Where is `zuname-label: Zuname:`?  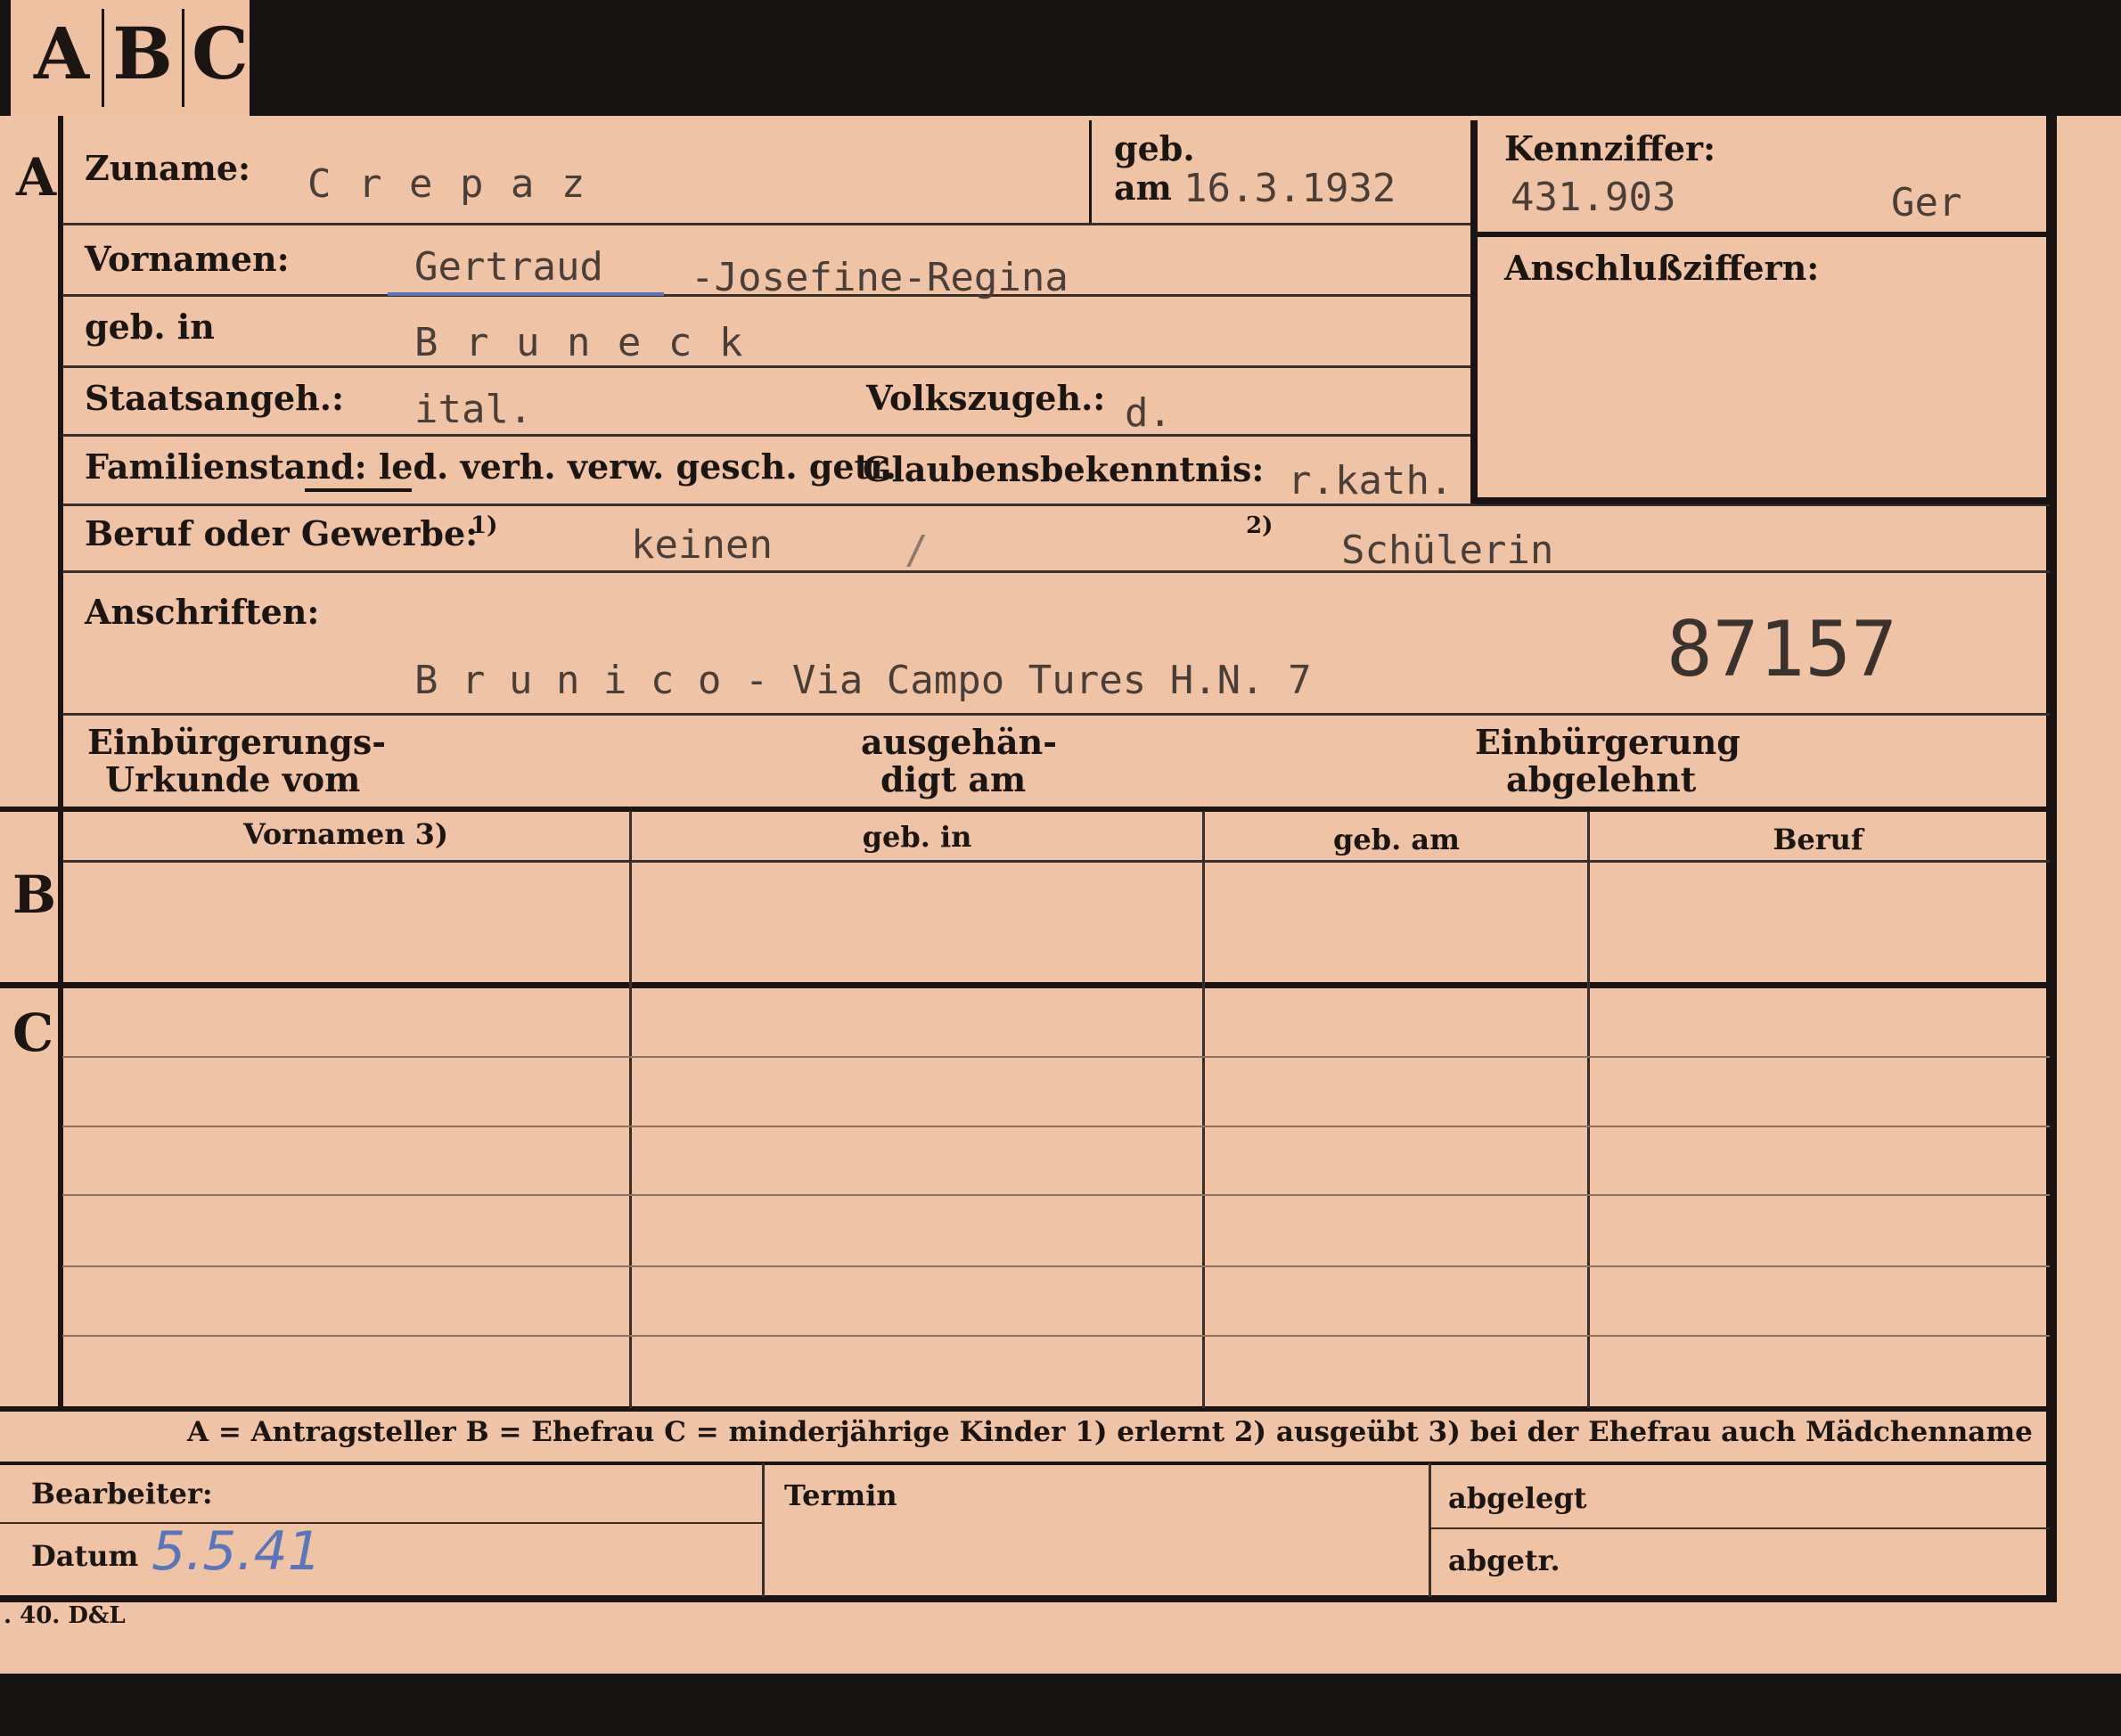 zuname-label: Zuname: is located at coordinates (168, 168).